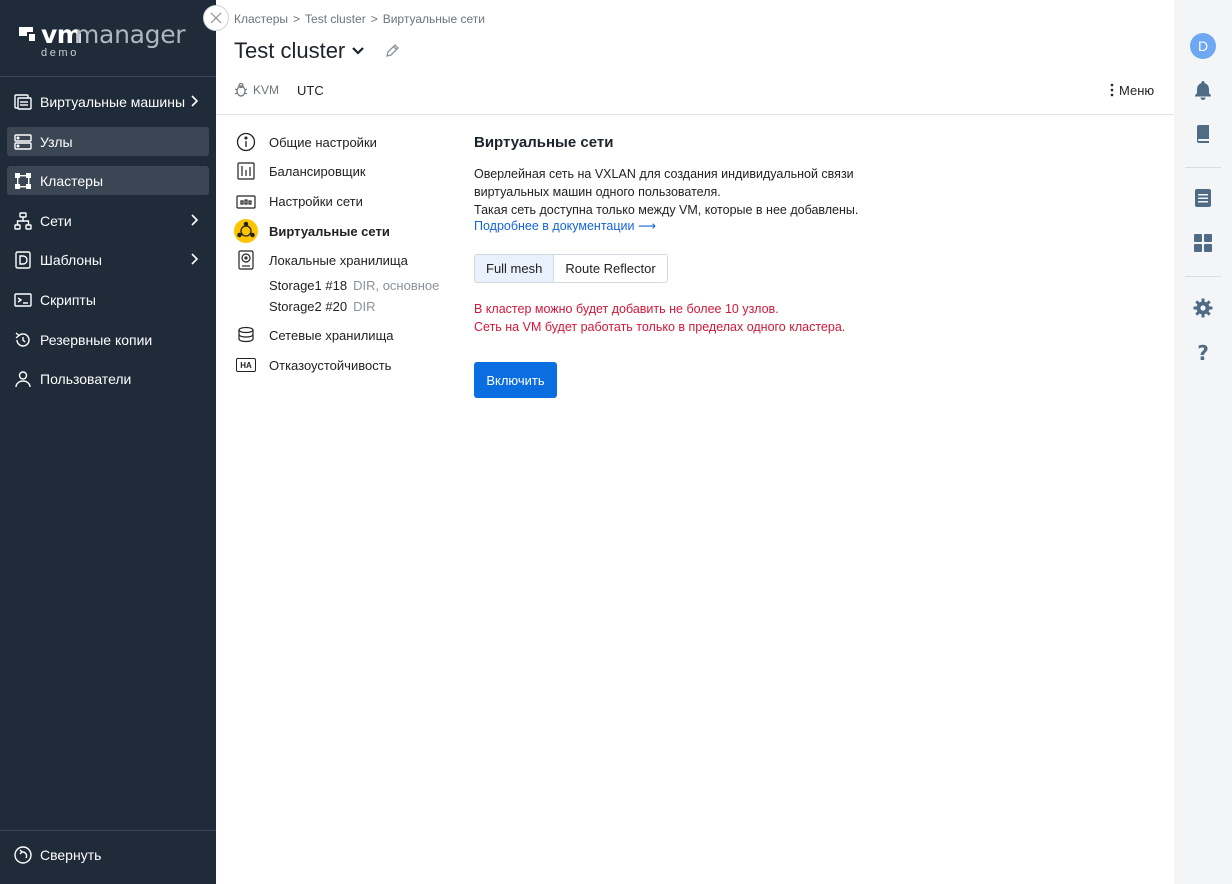 The height and width of the screenshot is (884, 1232). What do you see at coordinates (695, 114) in the screenshot?
I see `header-divider` at bounding box center [695, 114].